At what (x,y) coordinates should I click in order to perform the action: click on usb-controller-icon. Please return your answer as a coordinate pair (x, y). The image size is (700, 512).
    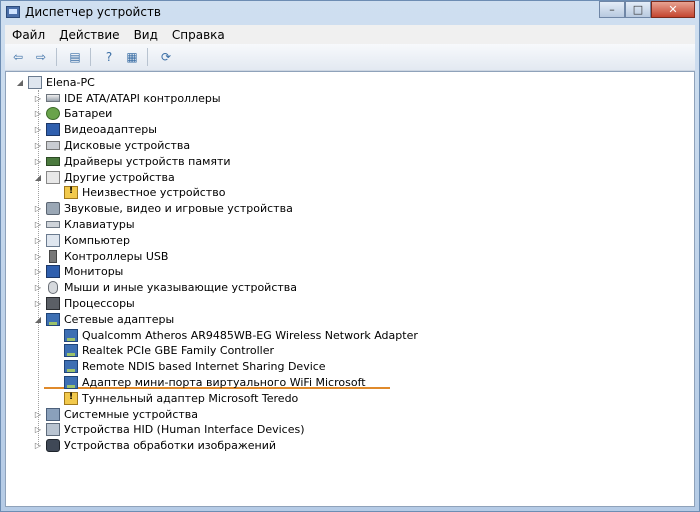
    Looking at the image, I should click on (53, 256).